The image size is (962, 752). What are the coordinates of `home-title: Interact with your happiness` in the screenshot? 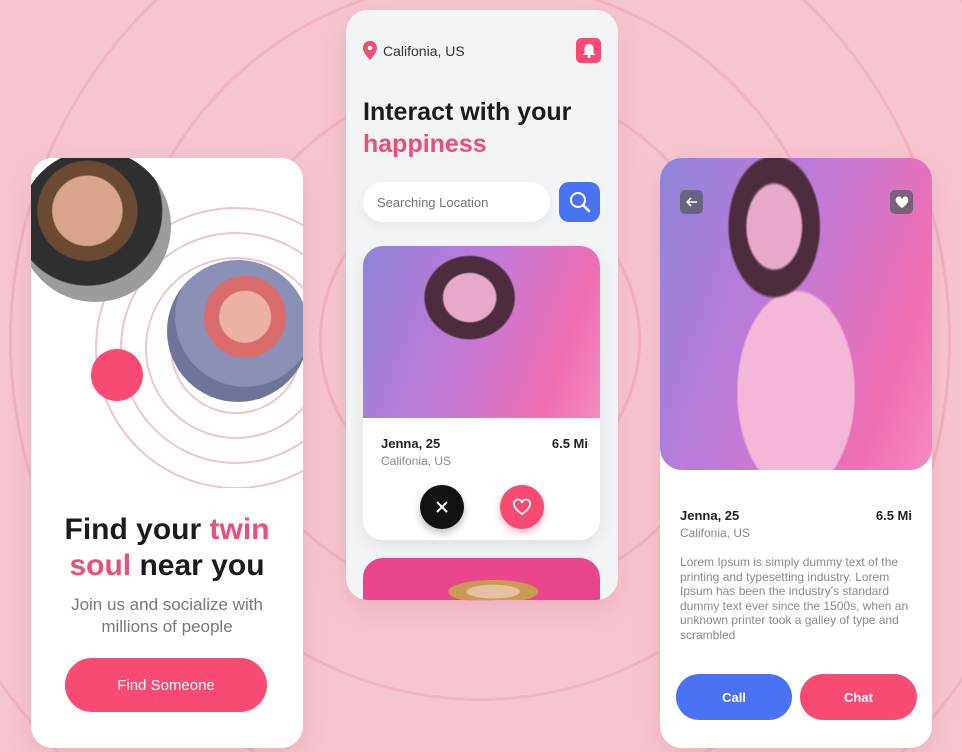 It's located at (467, 128).